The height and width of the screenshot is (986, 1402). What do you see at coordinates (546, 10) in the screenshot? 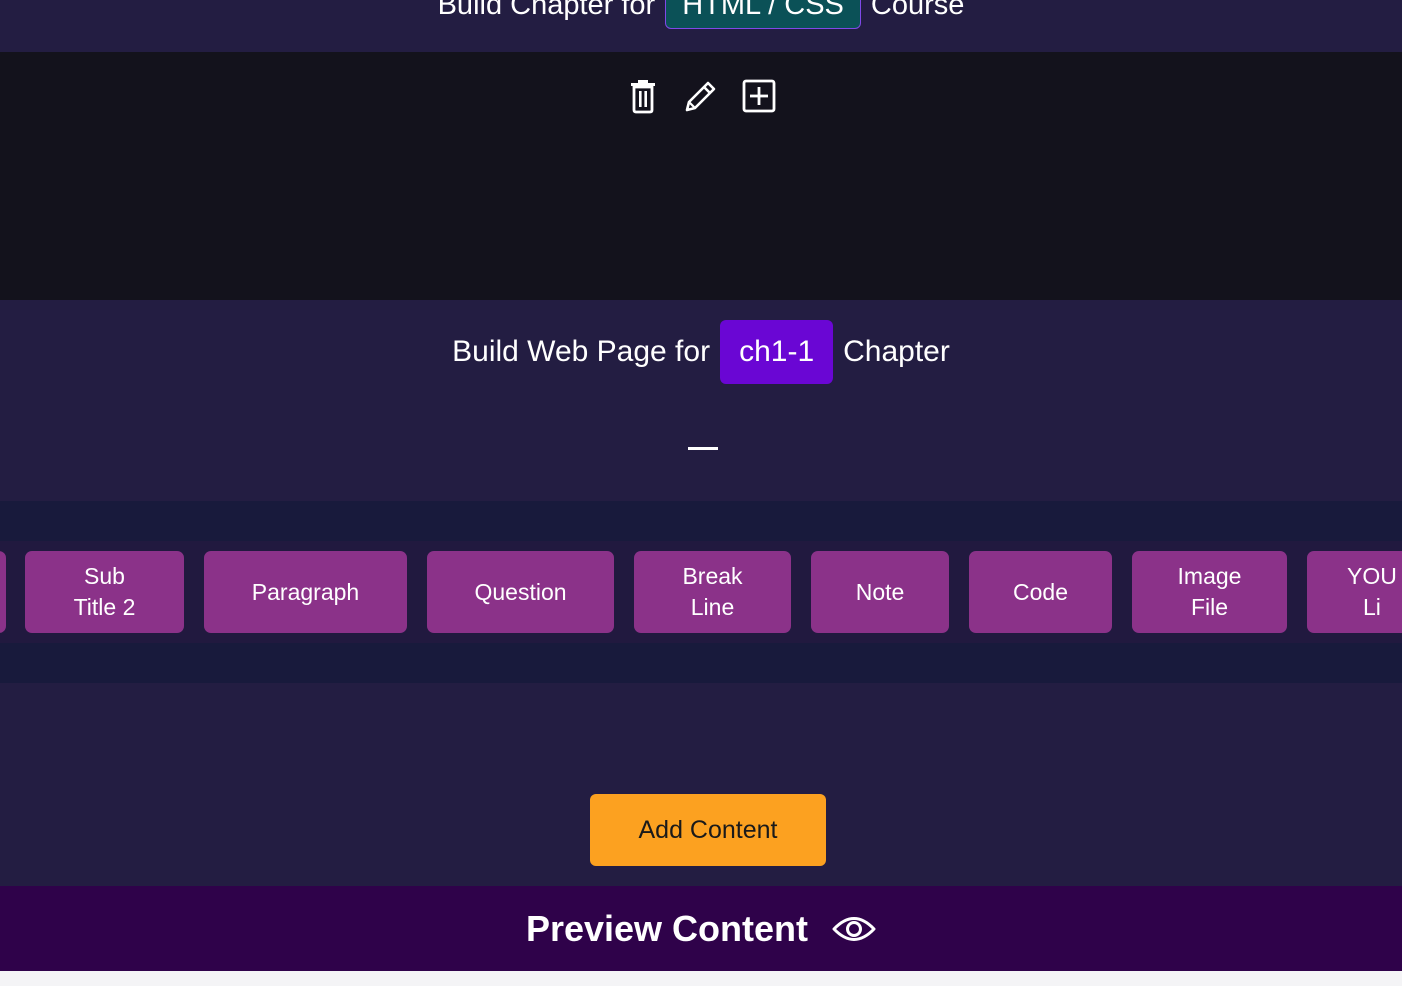
I see `chapter-header-prefix: Build Chapter for` at bounding box center [546, 10].